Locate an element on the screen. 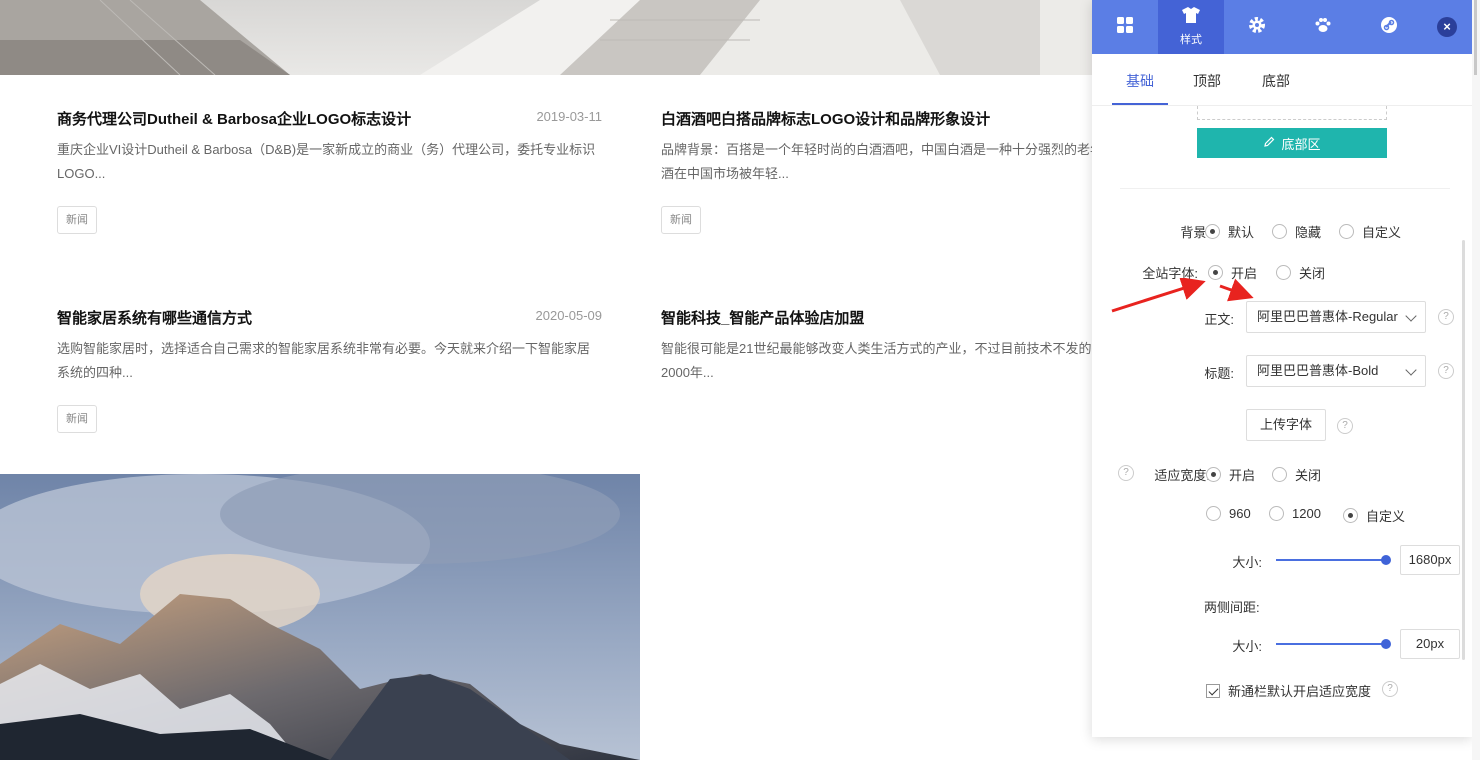 Image resolution: width=1480 pixels, height=760 pixels. panel-header: 样式 × is located at coordinates (1282, 27).